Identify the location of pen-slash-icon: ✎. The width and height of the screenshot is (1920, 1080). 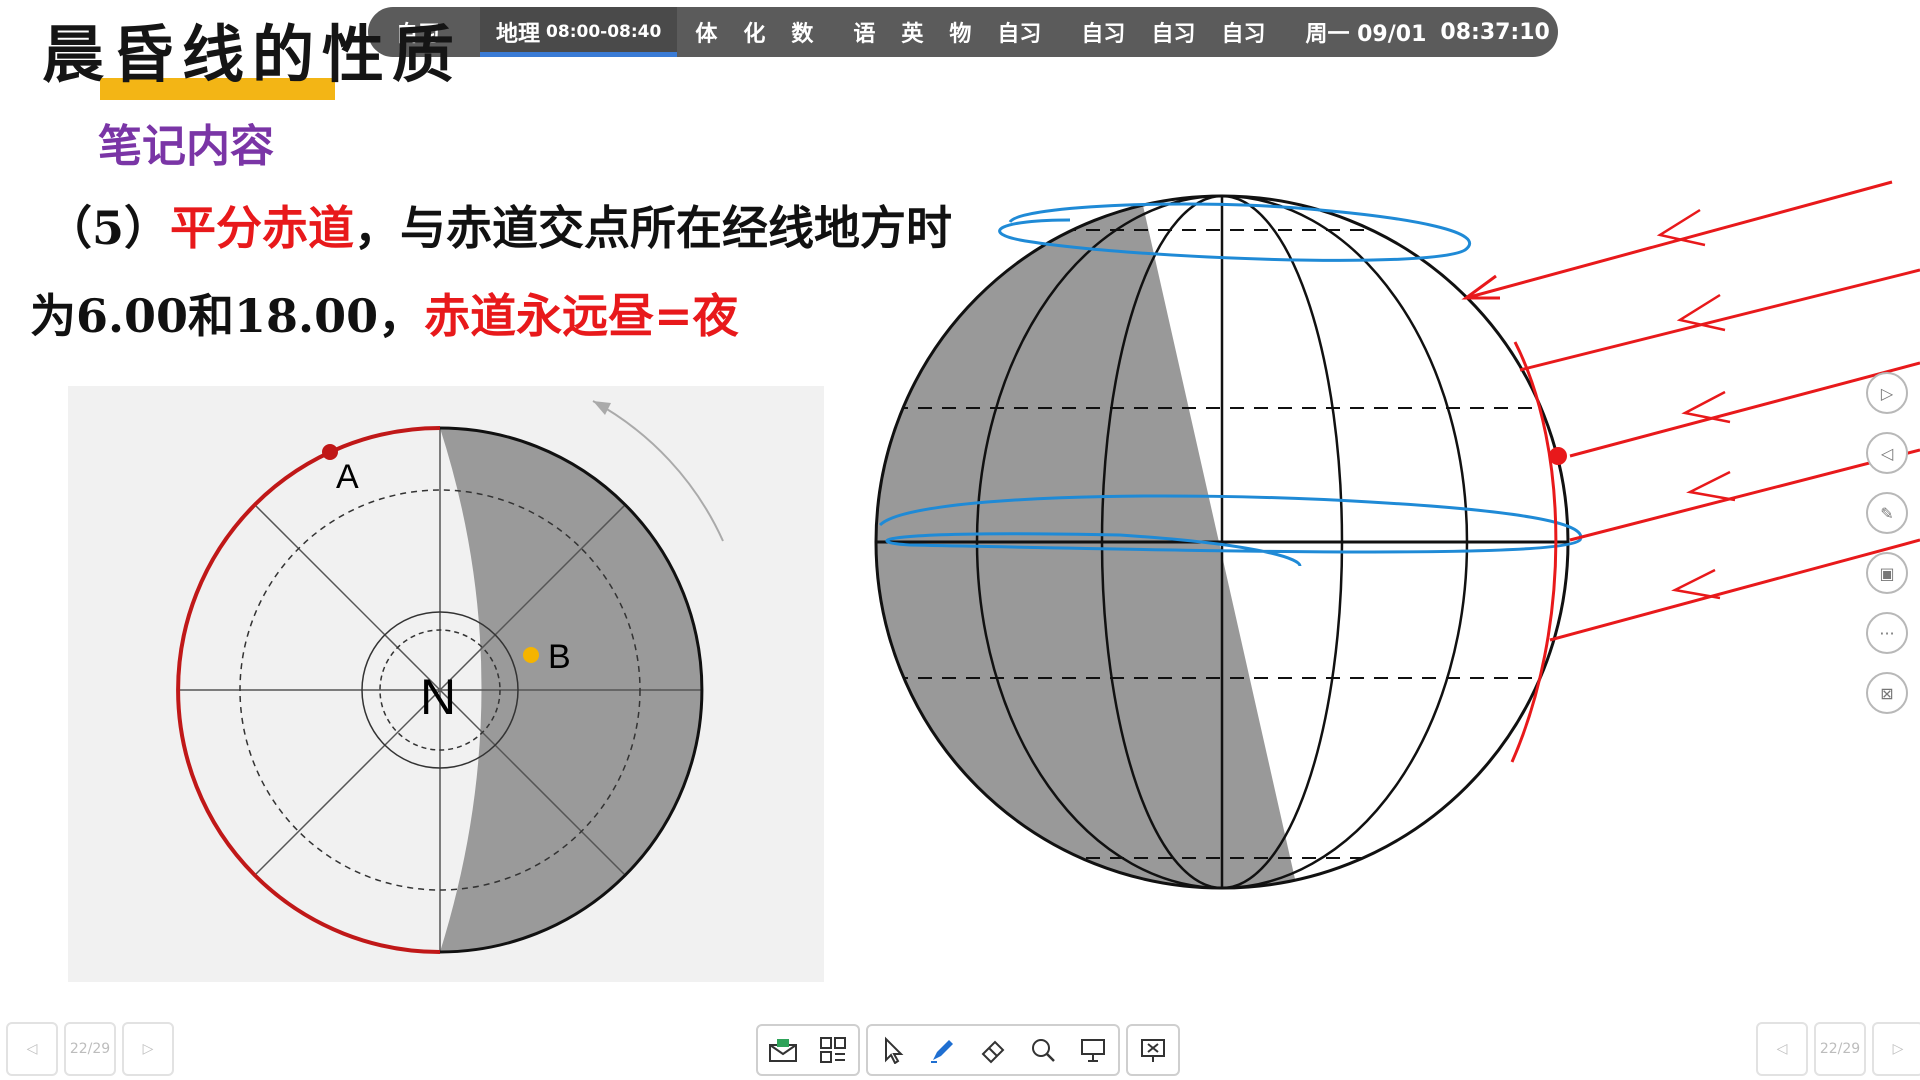
(1887, 513).